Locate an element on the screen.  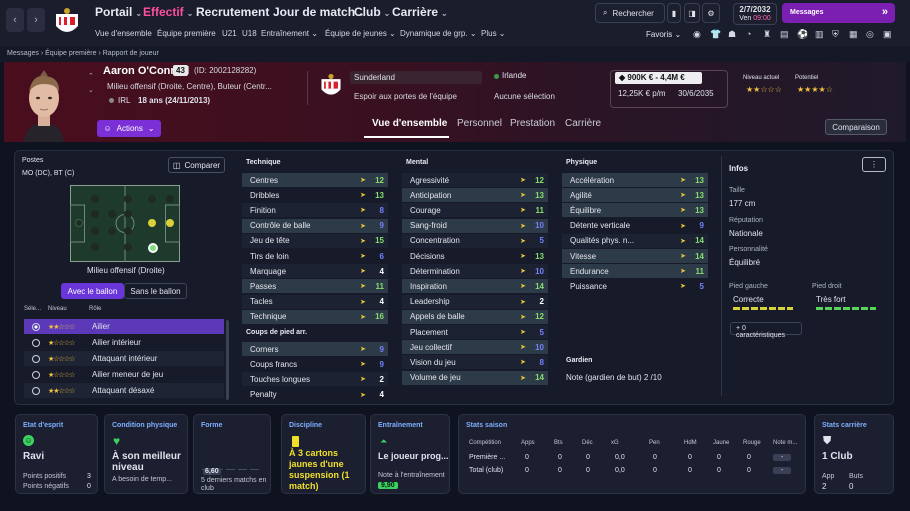
search-button: ⌕ Rechercher is located at coordinates (630, 13).